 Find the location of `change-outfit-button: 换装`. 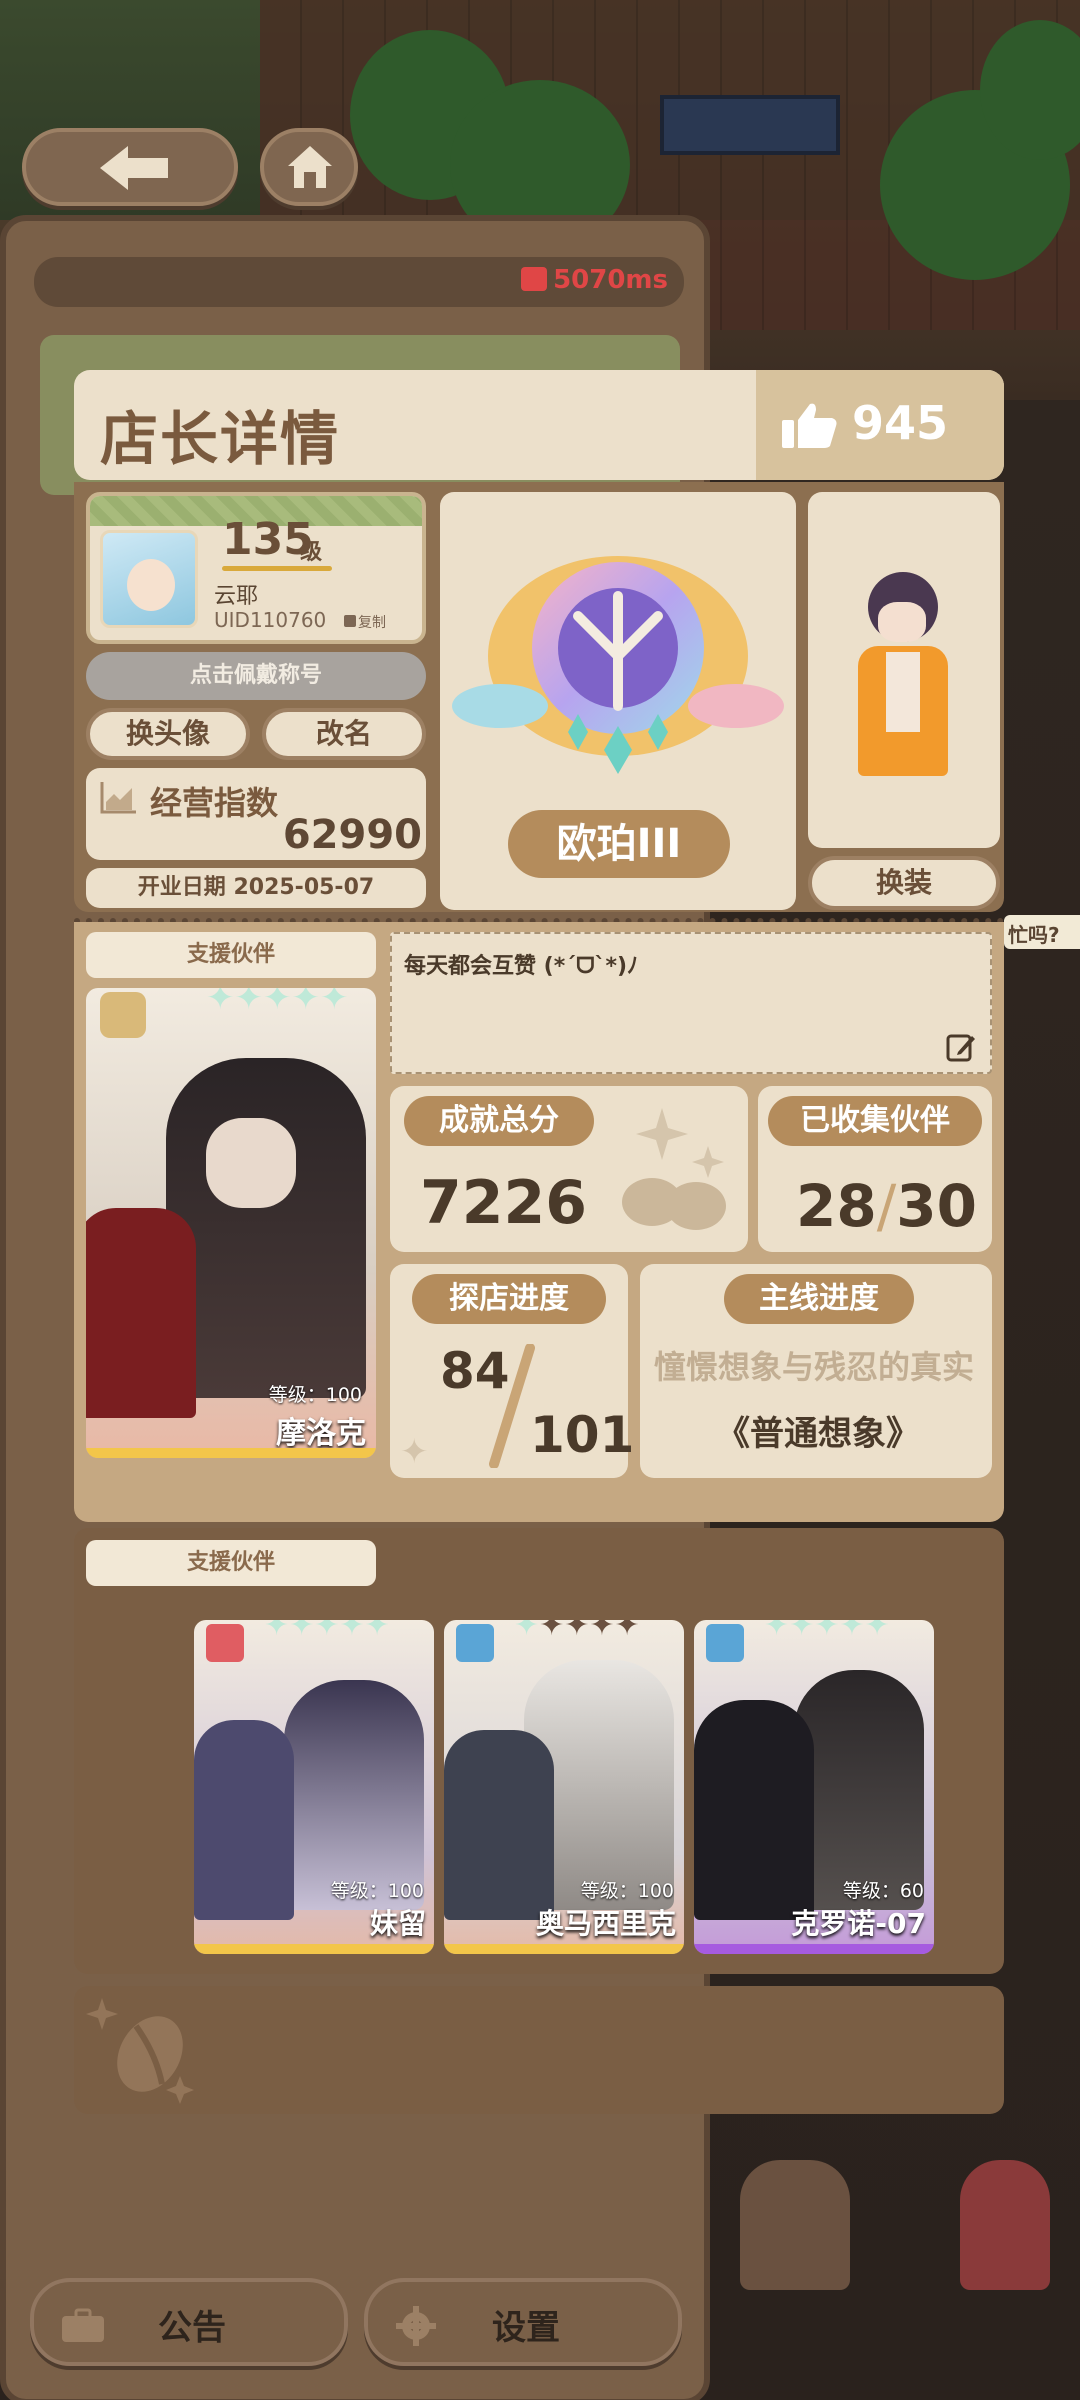

change-outfit-button: 换装 is located at coordinates (904, 883).